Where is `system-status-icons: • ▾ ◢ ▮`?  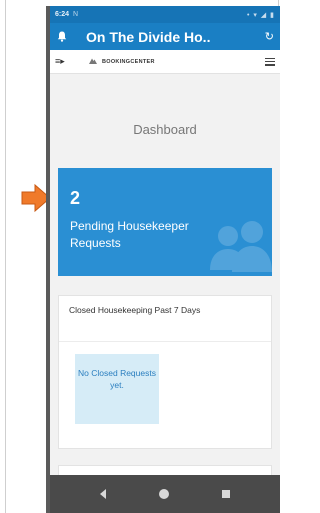 system-status-icons: • ▾ ◢ ▮ is located at coordinates (260, 15).